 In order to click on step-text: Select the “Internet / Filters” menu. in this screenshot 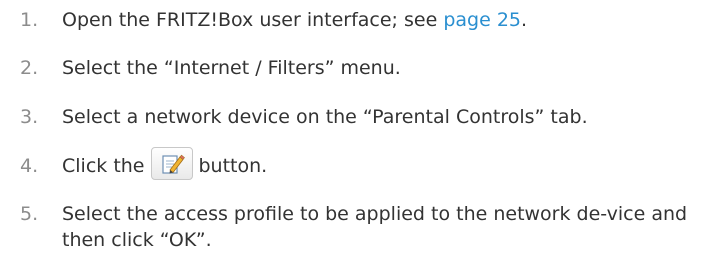, I will do `click(231, 68)`.